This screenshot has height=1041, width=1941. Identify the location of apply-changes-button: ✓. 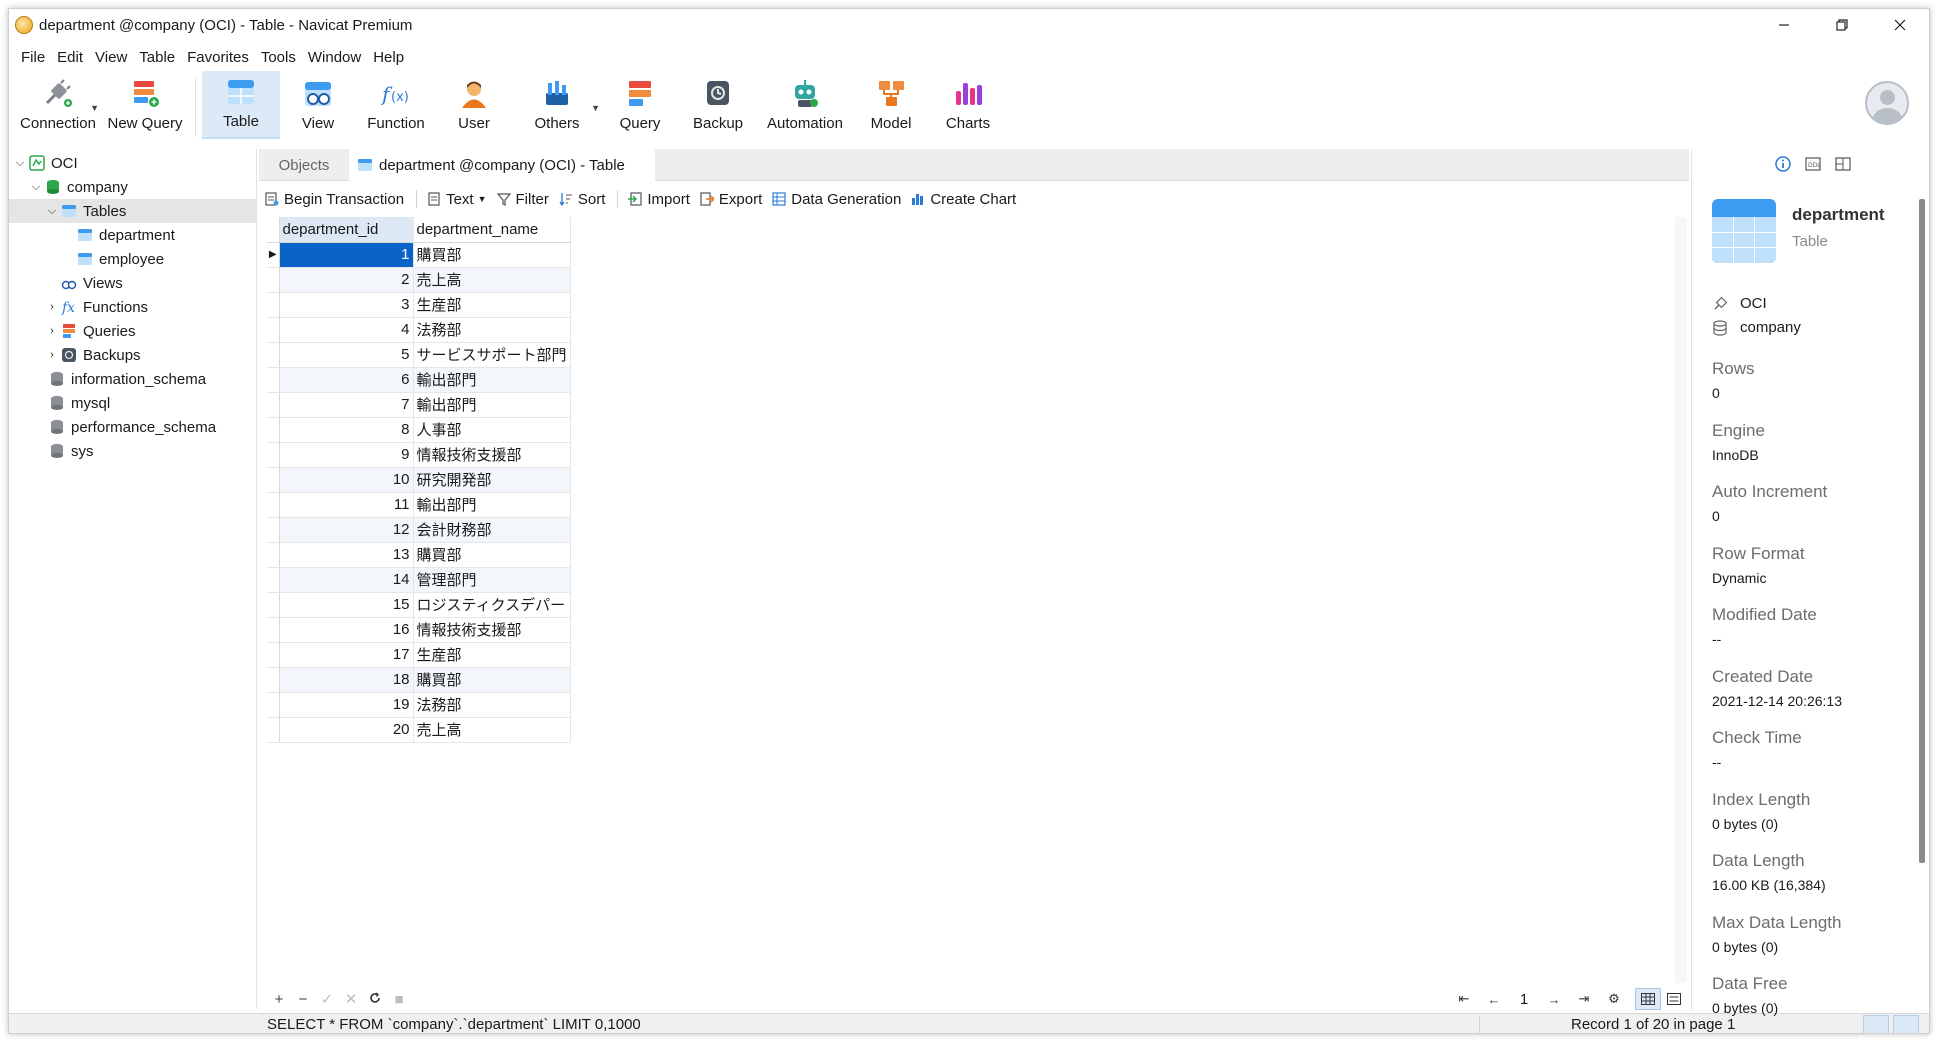
(327, 999).